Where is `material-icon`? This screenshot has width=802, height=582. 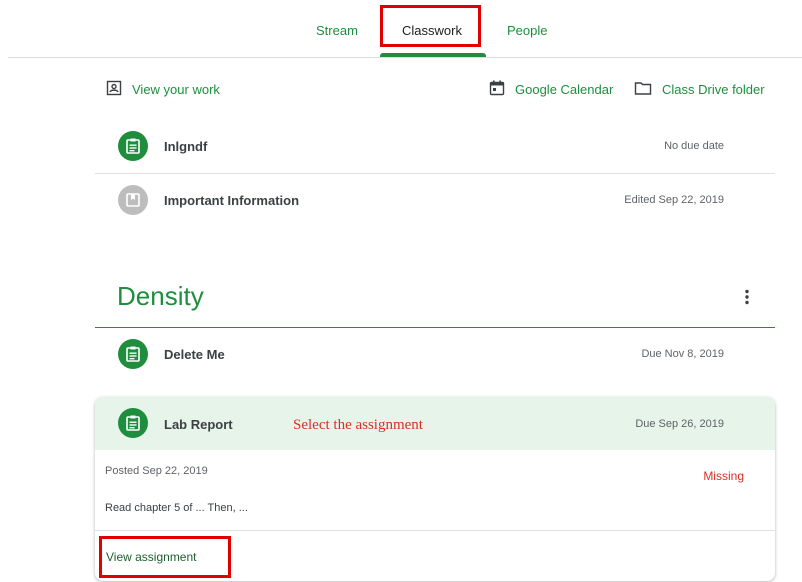
material-icon is located at coordinates (133, 200).